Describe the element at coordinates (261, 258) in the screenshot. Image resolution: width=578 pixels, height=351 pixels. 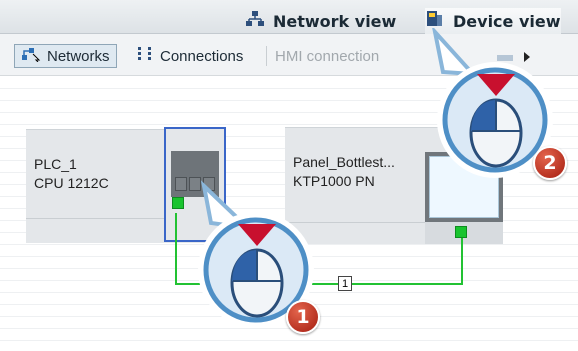
I see `callout-step-1: 1` at that location.